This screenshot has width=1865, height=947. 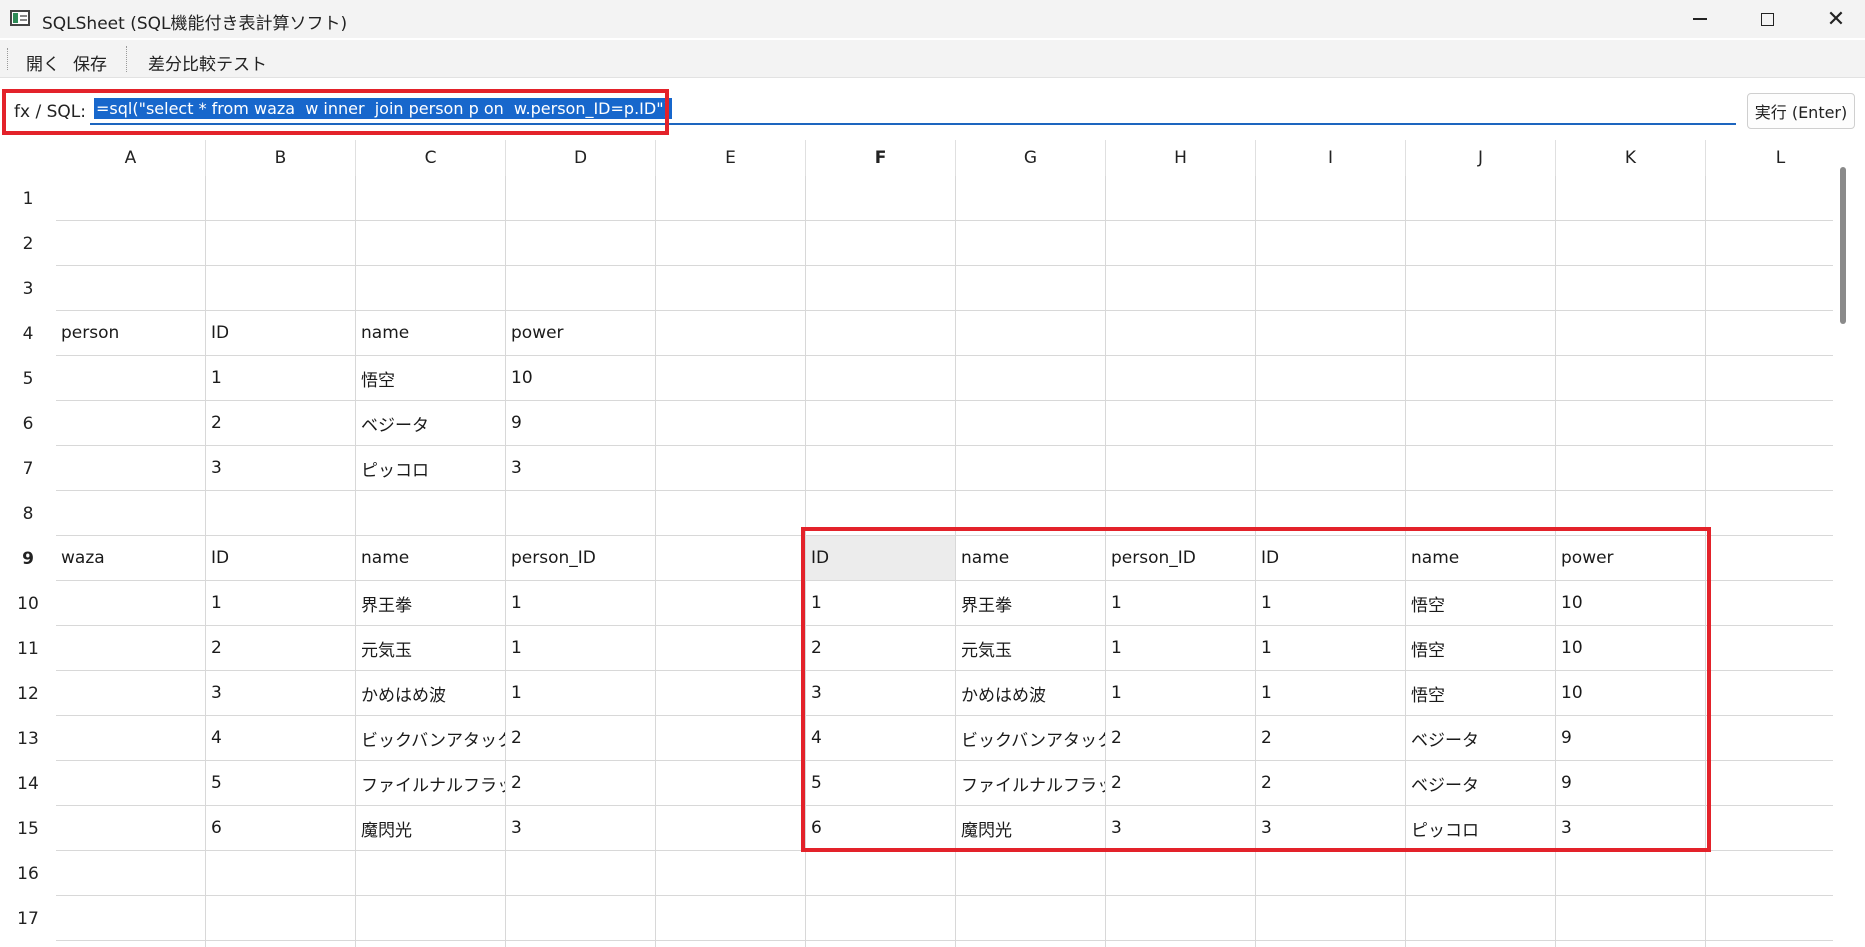 I want to click on cell-c9: name, so click(x=431, y=558).